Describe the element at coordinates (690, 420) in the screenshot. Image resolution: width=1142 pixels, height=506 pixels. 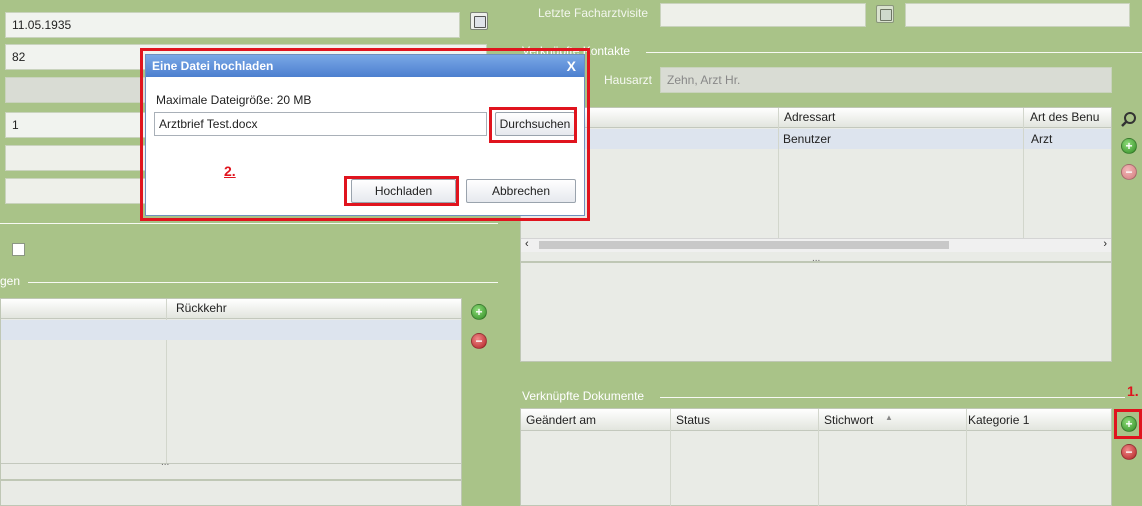
I see `column-header-status: Status` at that location.